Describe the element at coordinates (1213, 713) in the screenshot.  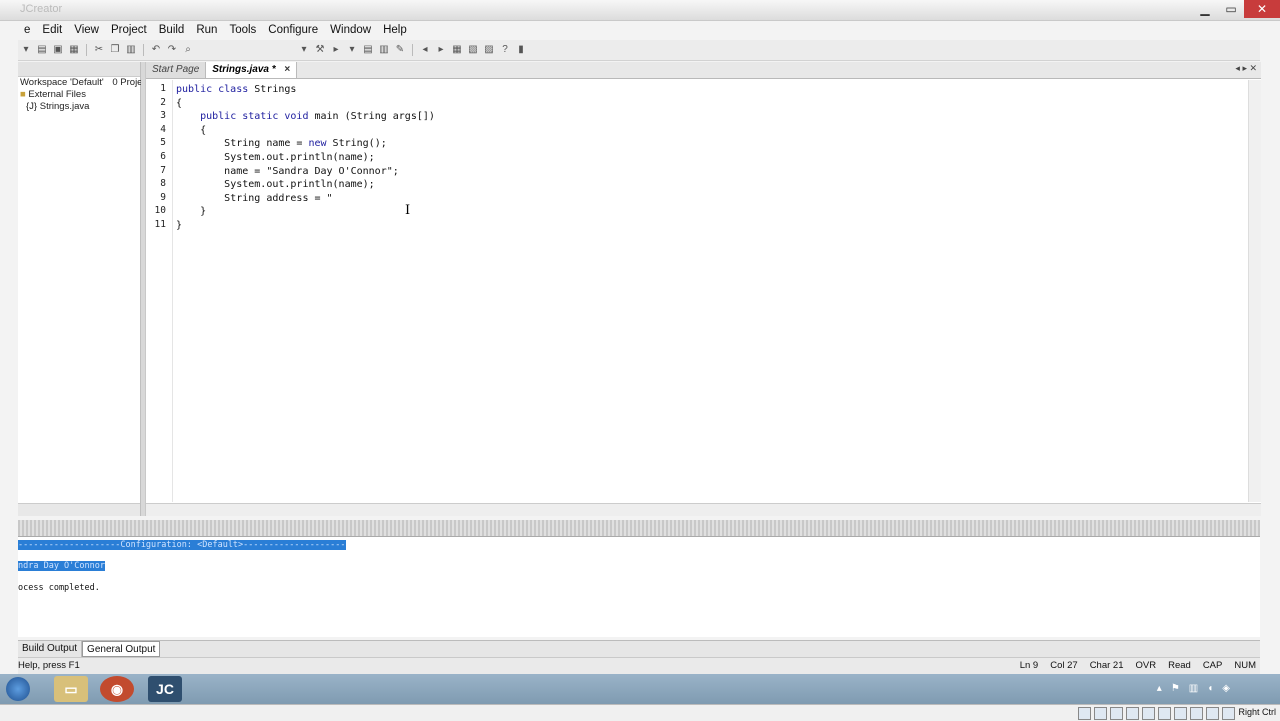
I see `vm-mouse-icon` at that location.